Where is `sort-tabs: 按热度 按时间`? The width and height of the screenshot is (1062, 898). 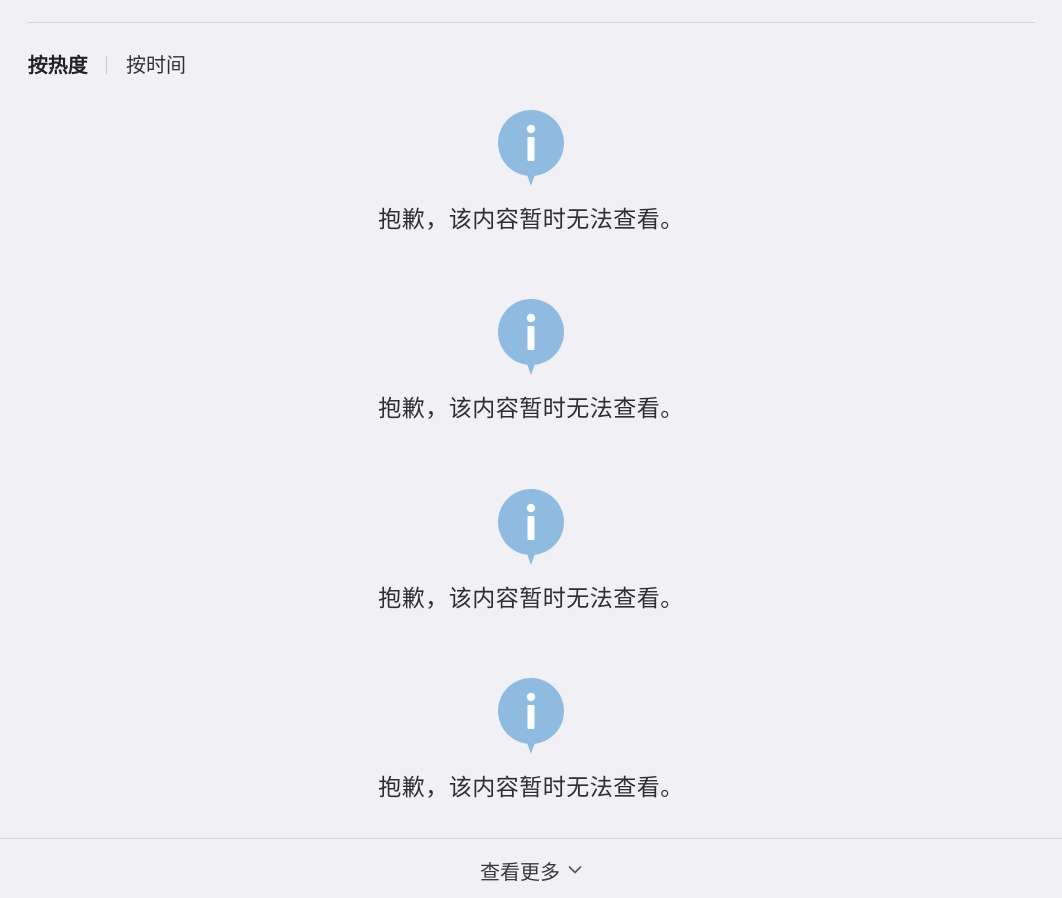
sort-tabs: 按热度 按时间 is located at coordinates (107, 65).